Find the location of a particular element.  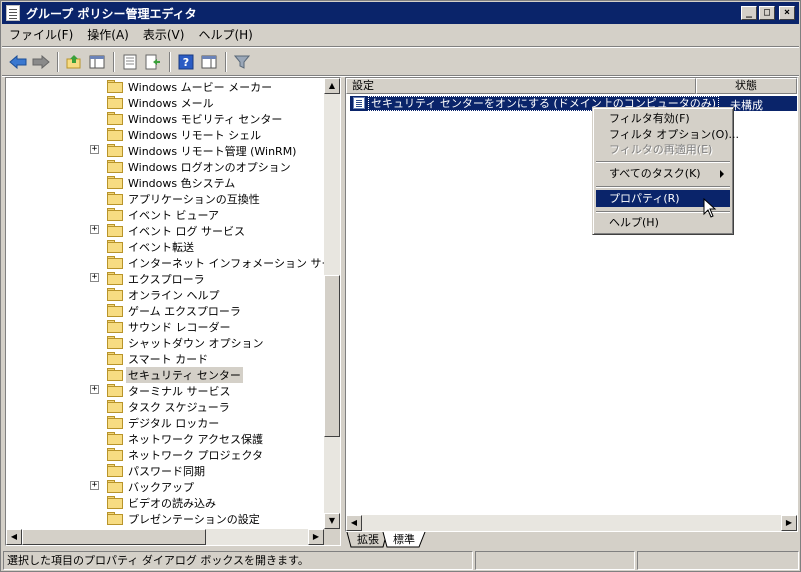

tree-item: + バックアップ is located at coordinates (165, 486).